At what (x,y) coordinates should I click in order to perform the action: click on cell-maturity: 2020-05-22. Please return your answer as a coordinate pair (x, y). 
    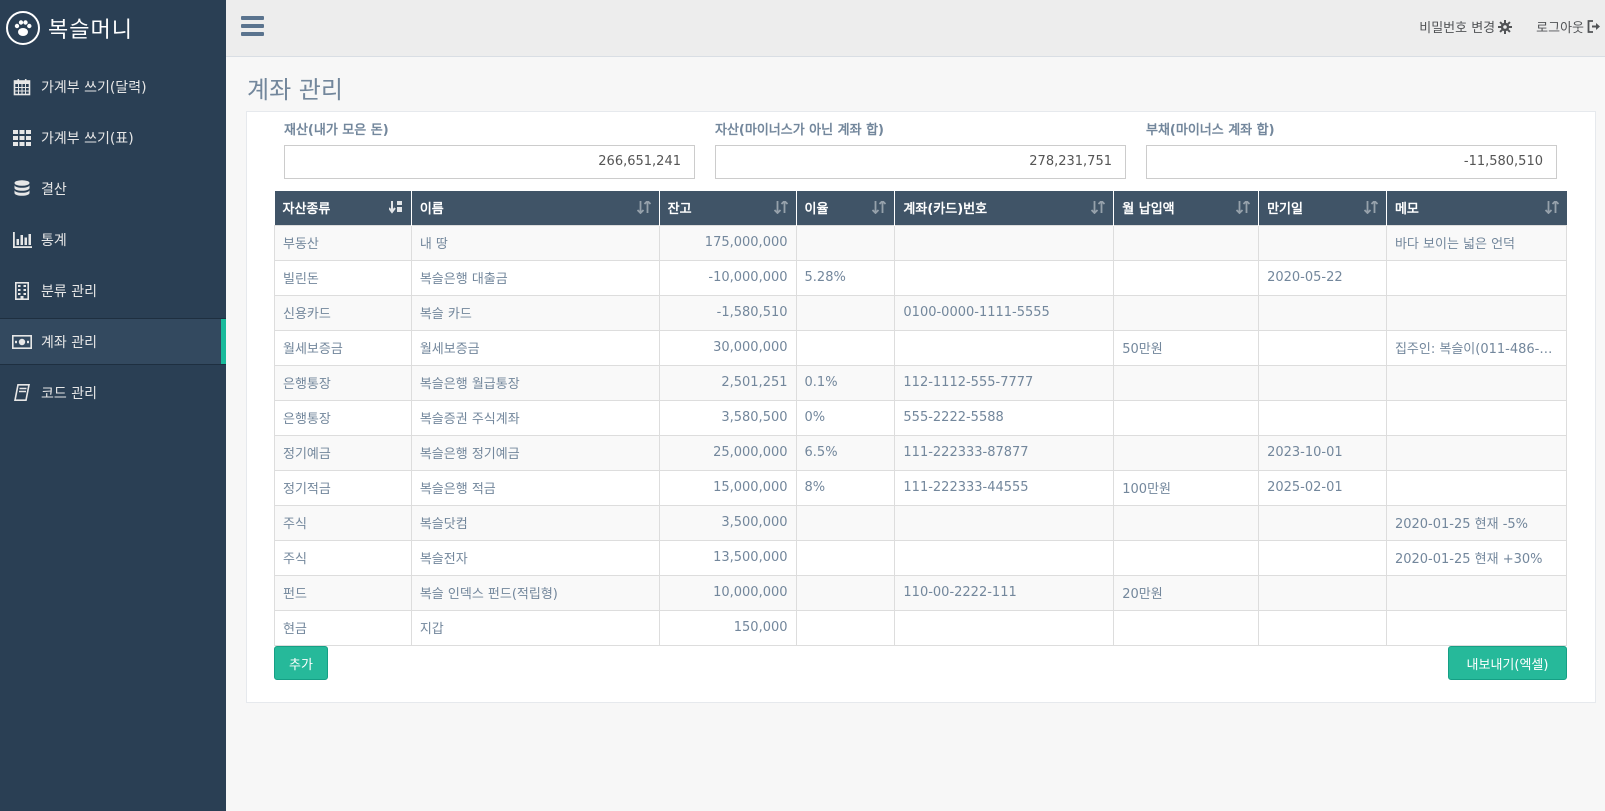
    Looking at the image, I should click on (1322, 277).